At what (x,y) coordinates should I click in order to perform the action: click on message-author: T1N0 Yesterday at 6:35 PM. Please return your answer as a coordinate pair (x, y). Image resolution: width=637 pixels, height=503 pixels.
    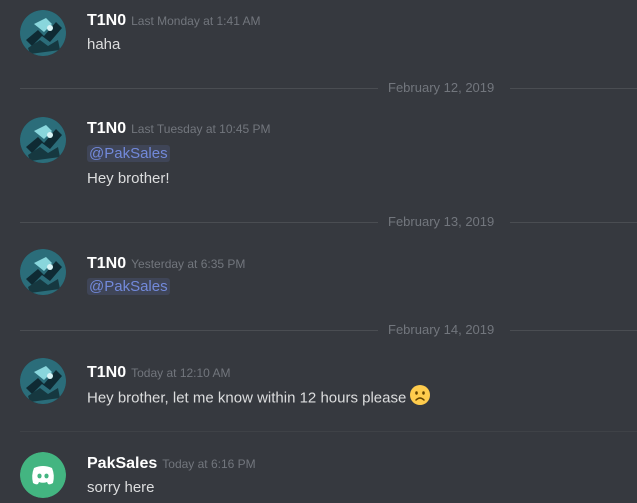
    Looking at the image, I should click on (166, 264).